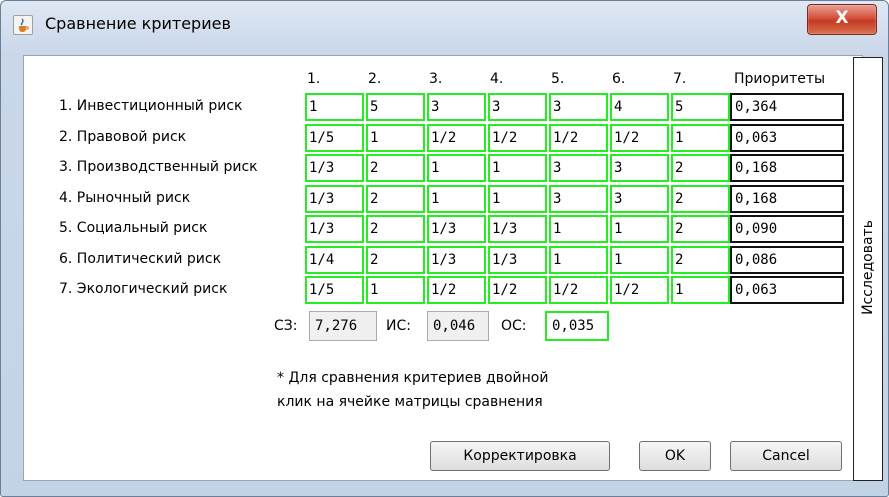 The width and height of the screenshot is (889, 497). What do you see at coordinates (151, 106) in the screenshot?
I see `criterion-label: 1. Инвестиционный риск` at bounding box center [151, 106].